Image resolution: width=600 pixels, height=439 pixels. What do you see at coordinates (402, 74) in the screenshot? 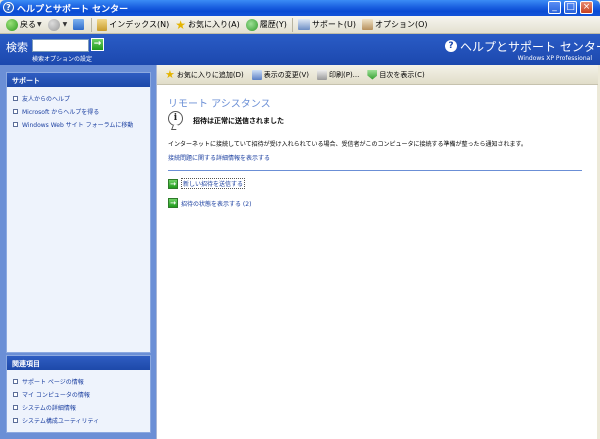
I see `show-toc-label: 目次を表示(C)` at bounding box center [402, 74].